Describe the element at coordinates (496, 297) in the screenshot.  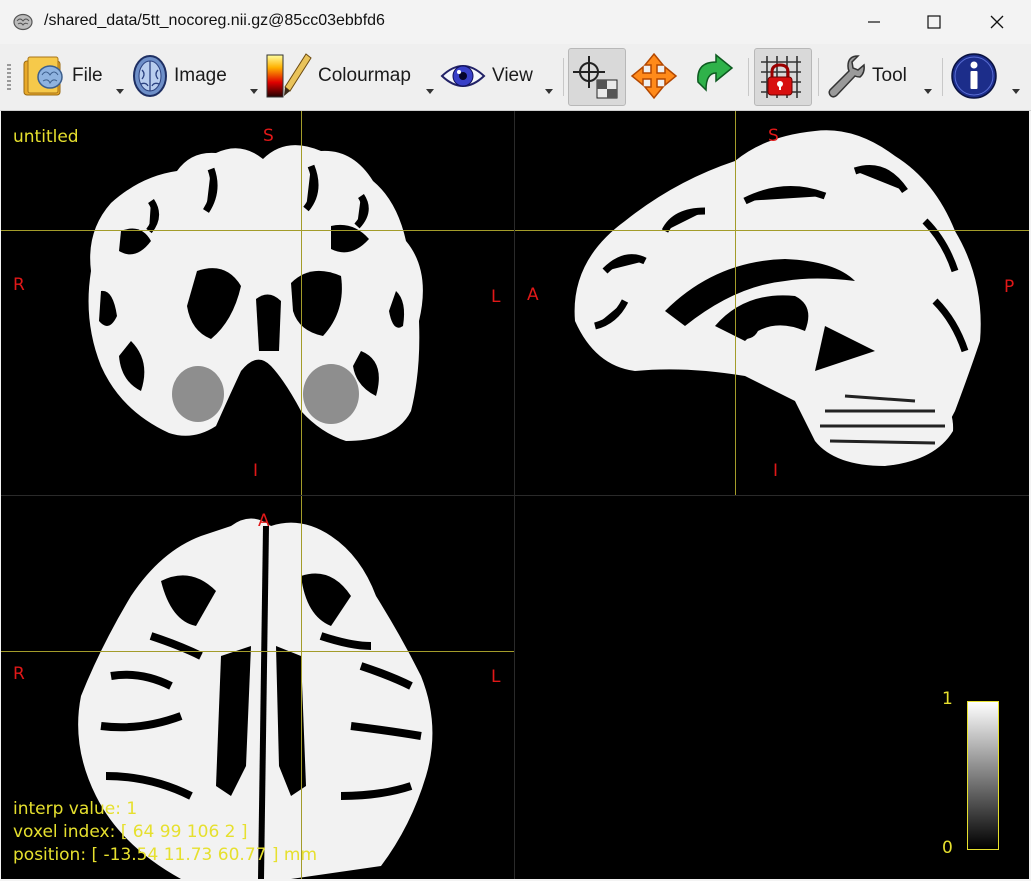
I see `coronal-orientation-right: L` at that location.